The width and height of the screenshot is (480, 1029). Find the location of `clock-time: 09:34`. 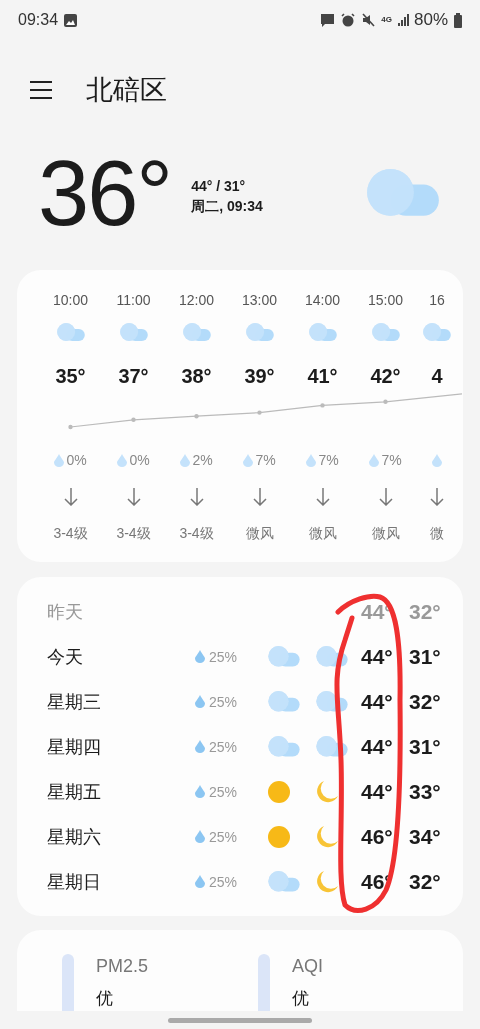

clock-time: 09:34 is located at coordinates (38, 20).